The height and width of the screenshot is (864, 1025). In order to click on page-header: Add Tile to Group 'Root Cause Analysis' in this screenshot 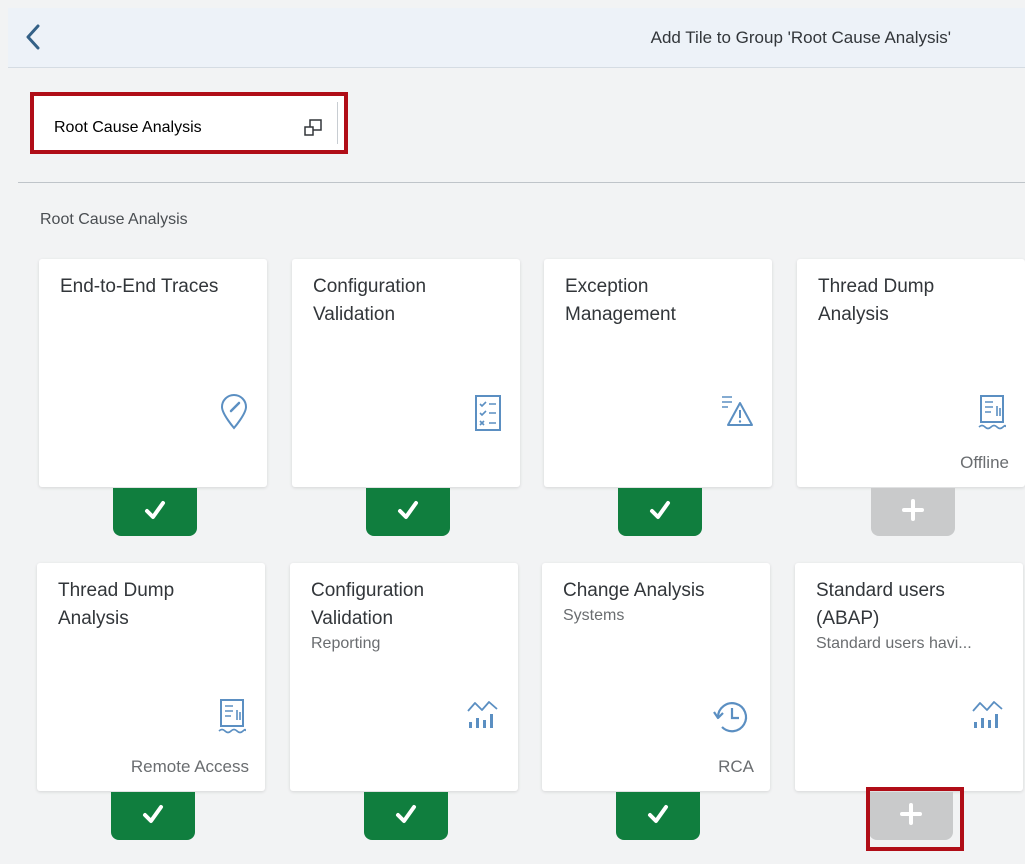, I will do `click(516, 38)`.